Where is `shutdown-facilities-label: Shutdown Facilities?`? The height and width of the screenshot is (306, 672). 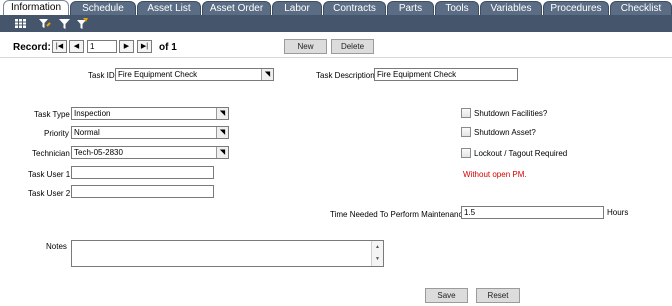
shutdown-facilities-label: Shutdown Facilities? is located at coordinates (511, 113).